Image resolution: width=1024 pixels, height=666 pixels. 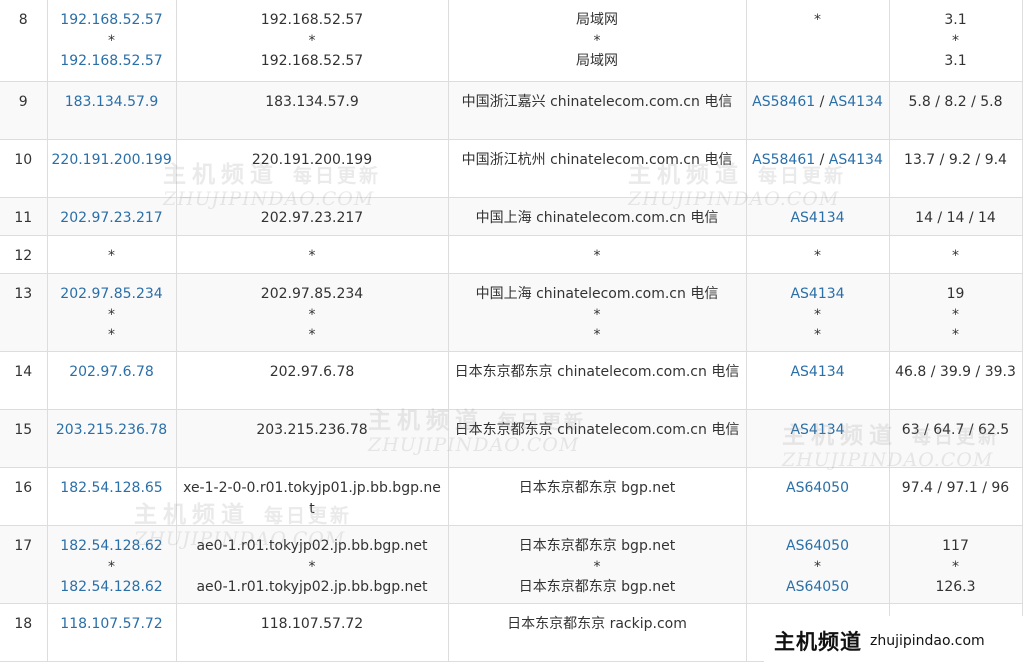 I want to click on asn-value: *, so click(x=817, y=335).